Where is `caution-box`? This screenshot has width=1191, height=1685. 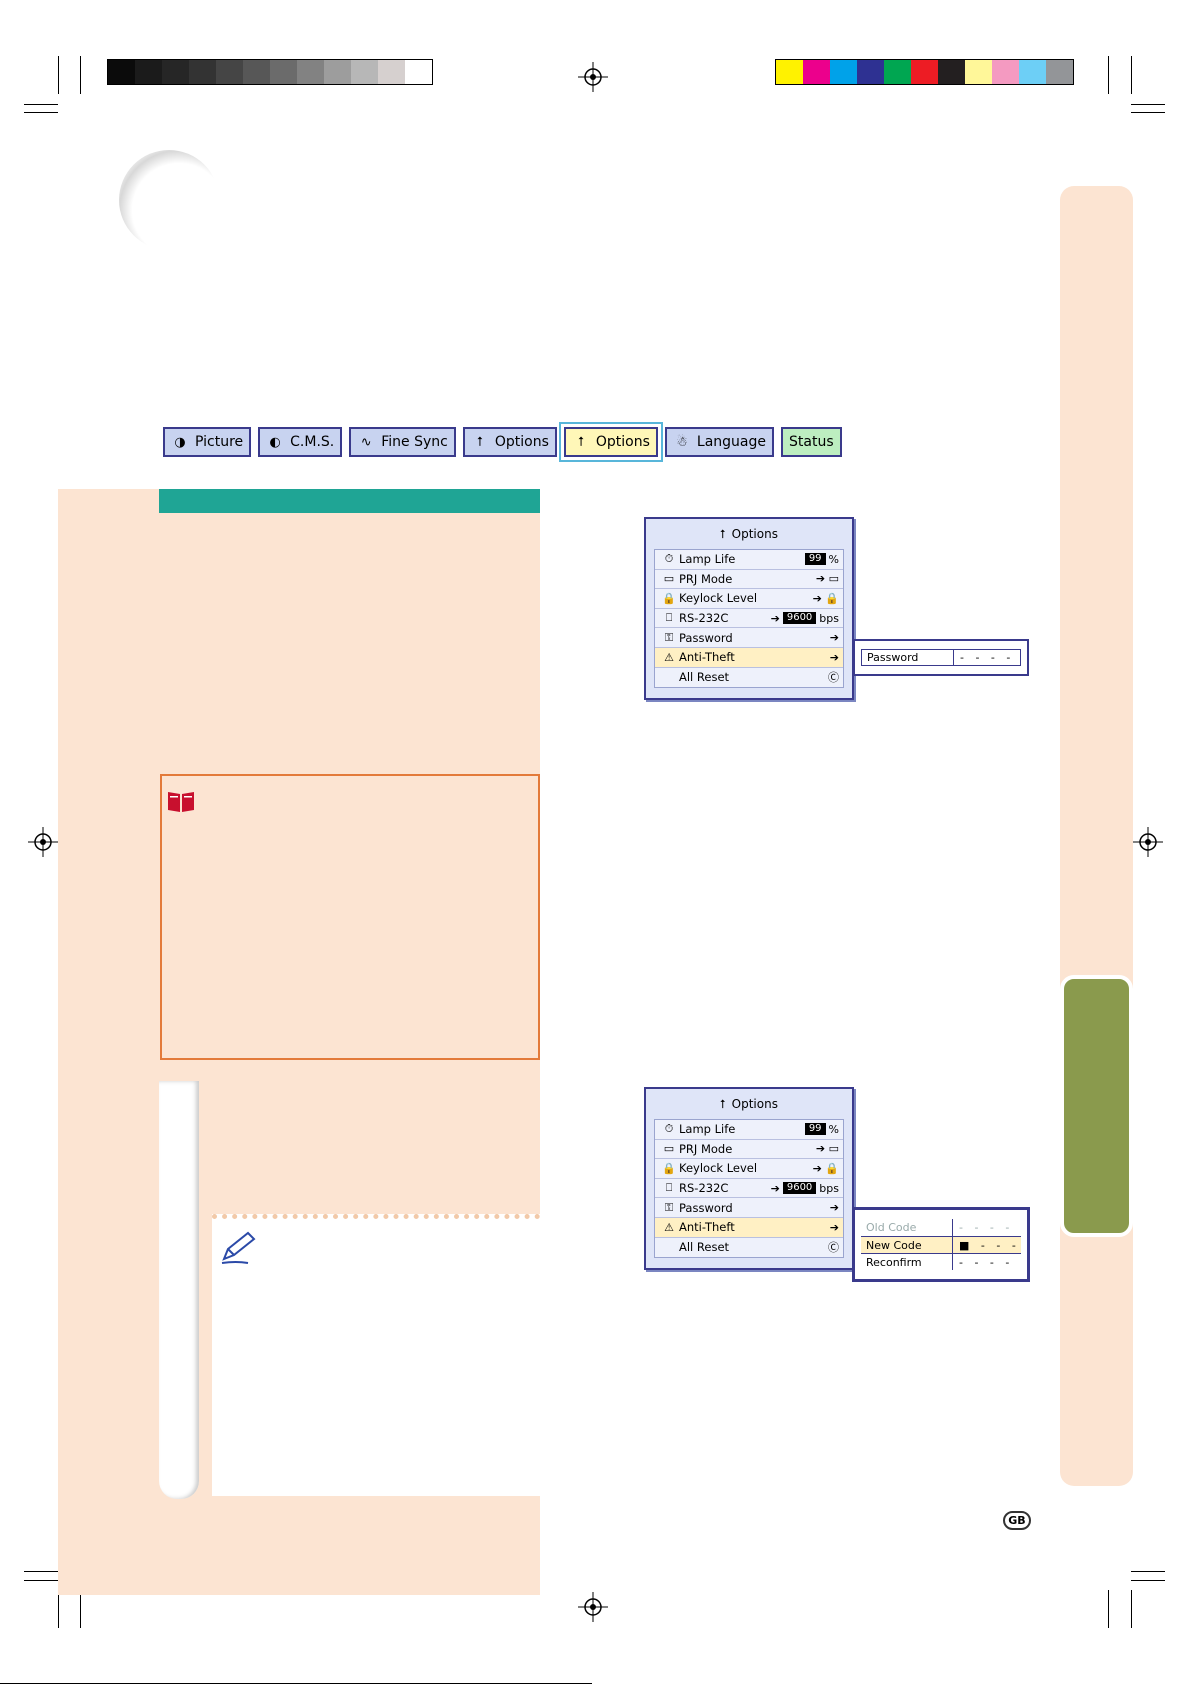 caution-box is located at coordinates (350, 917).